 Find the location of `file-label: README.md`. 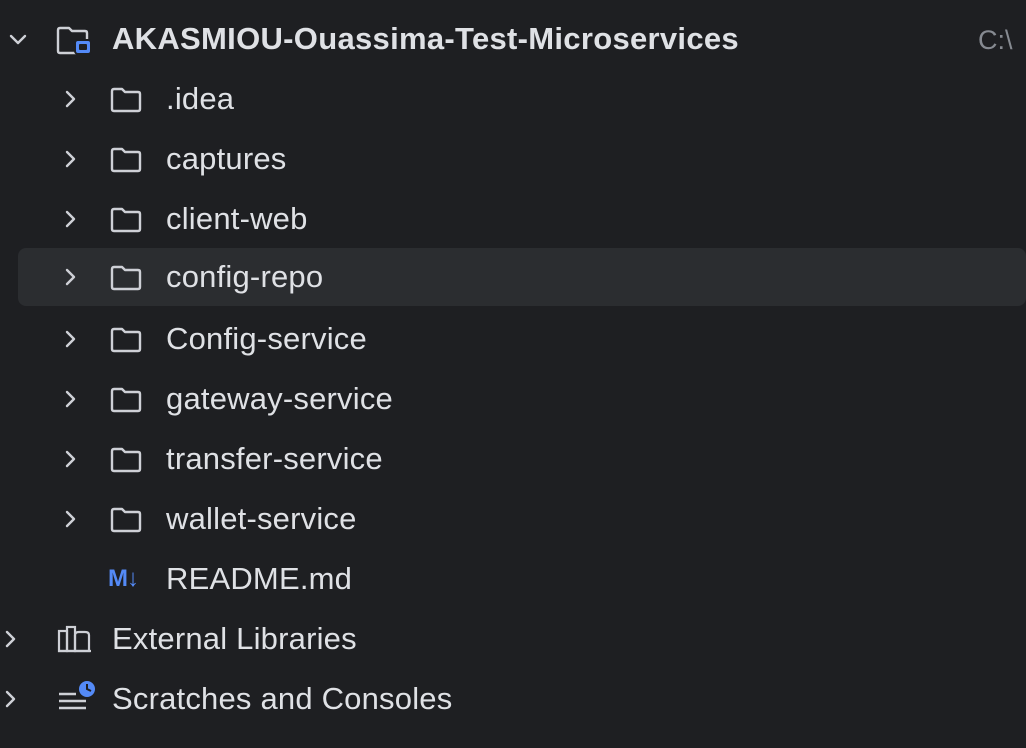

file-label: README.md is located at coordinates (259, 578).